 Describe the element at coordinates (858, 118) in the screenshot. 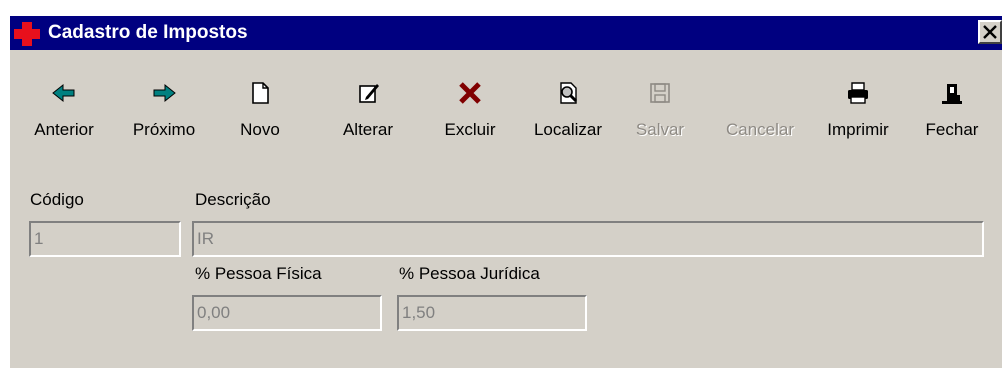

I see `imprimir-button: Imprimir` at that location.